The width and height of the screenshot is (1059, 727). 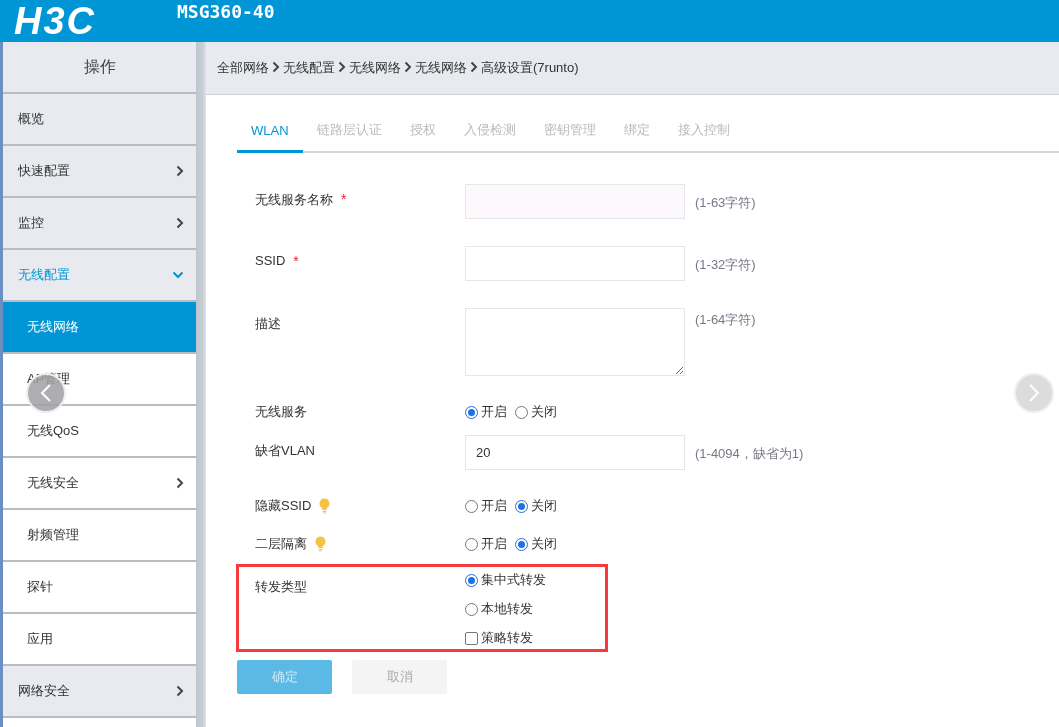 I want to click on sidebar-item: 网络安全, so click(x=99, y=692).